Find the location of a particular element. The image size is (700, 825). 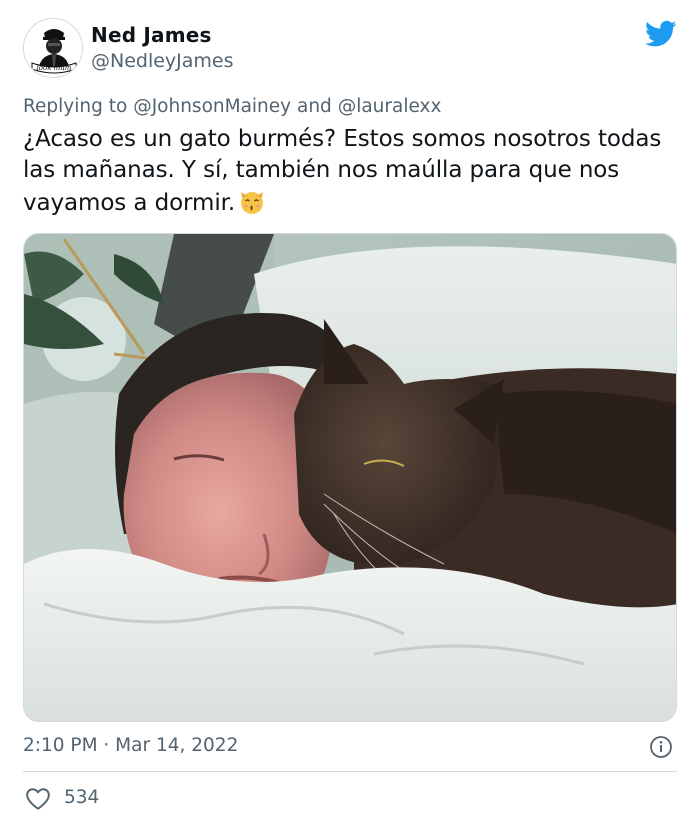

avatar-caption: look mum is located at coordinates (54, 68).